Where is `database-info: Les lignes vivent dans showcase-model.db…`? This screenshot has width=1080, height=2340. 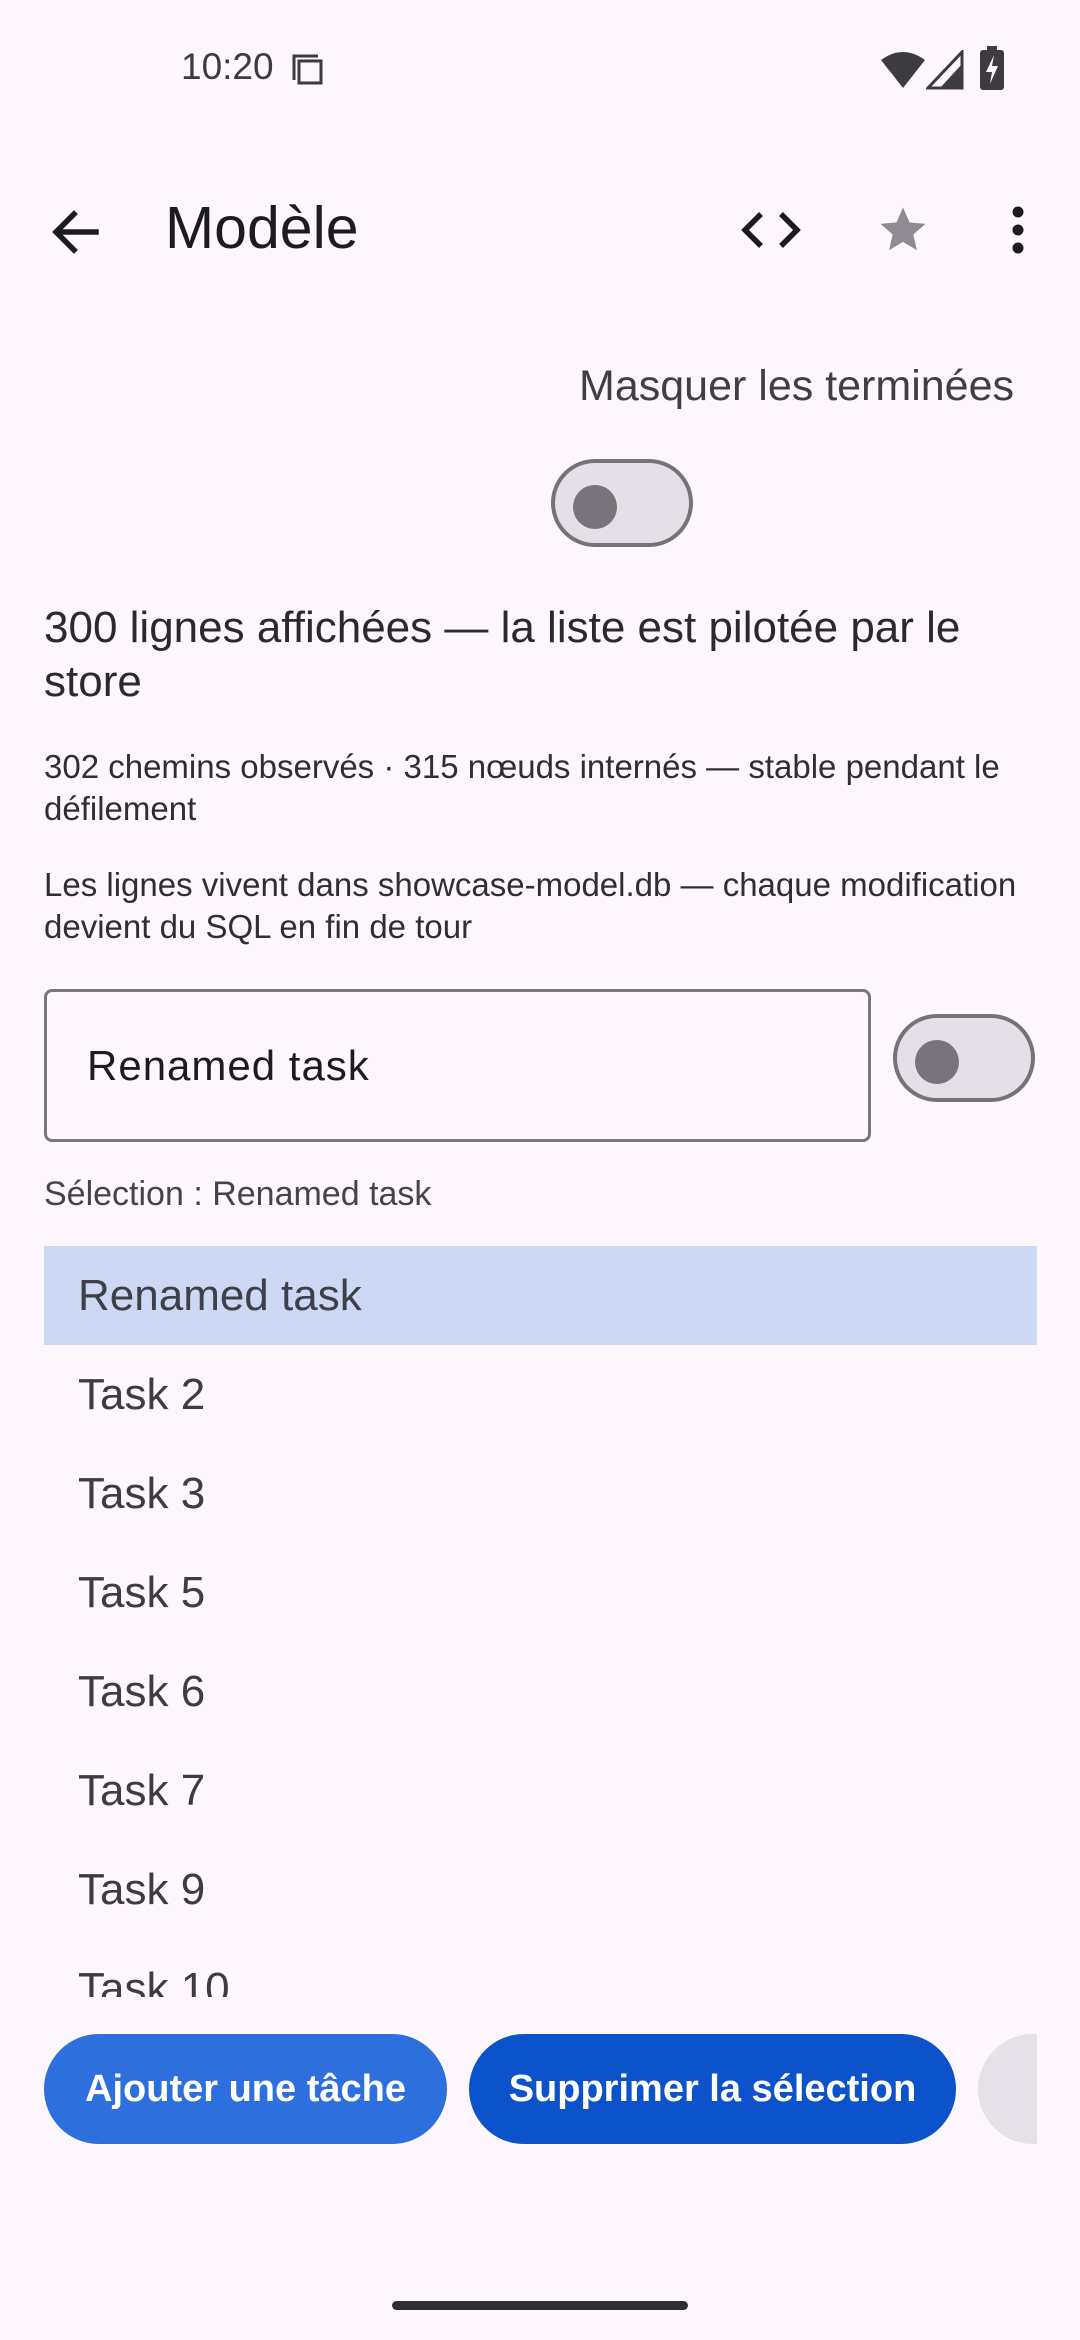
database-info: Les lignes vivent dans showcase-model.db… is located at coordinates (530, 905).